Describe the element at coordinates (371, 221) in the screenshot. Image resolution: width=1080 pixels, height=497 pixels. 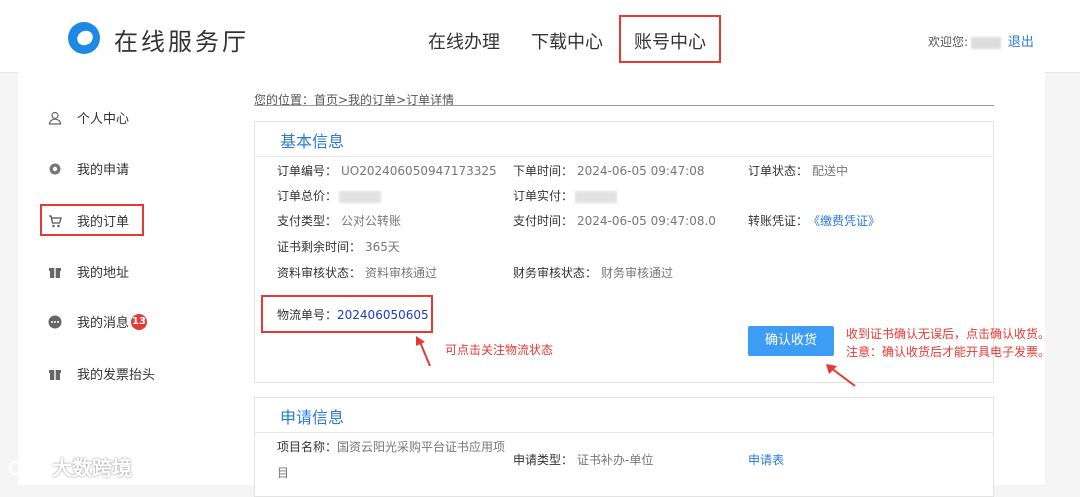
I see `pay-type-value: 公对公转账` at that location.